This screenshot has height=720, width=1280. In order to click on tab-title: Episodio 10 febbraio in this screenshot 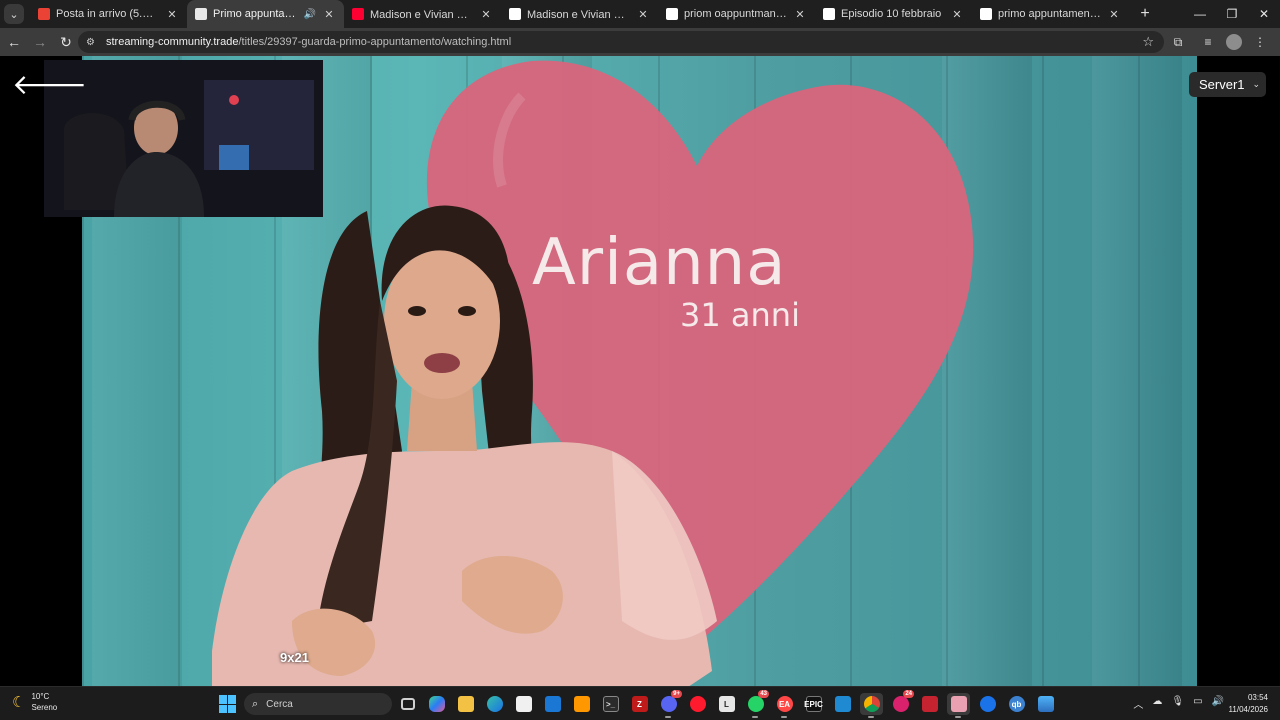, I will do `click(891, 14)`.